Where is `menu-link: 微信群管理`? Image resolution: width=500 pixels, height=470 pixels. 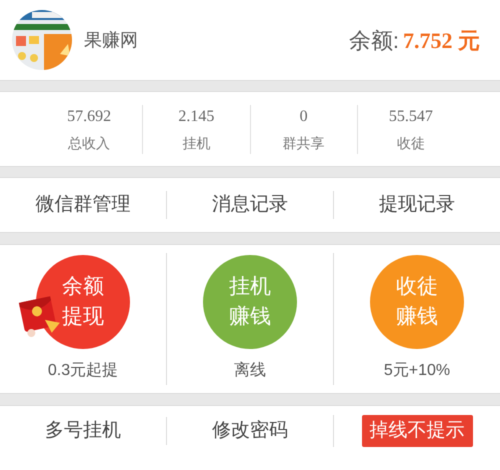
menu-link: 微信群管理 is located at coordinates (83, 205).